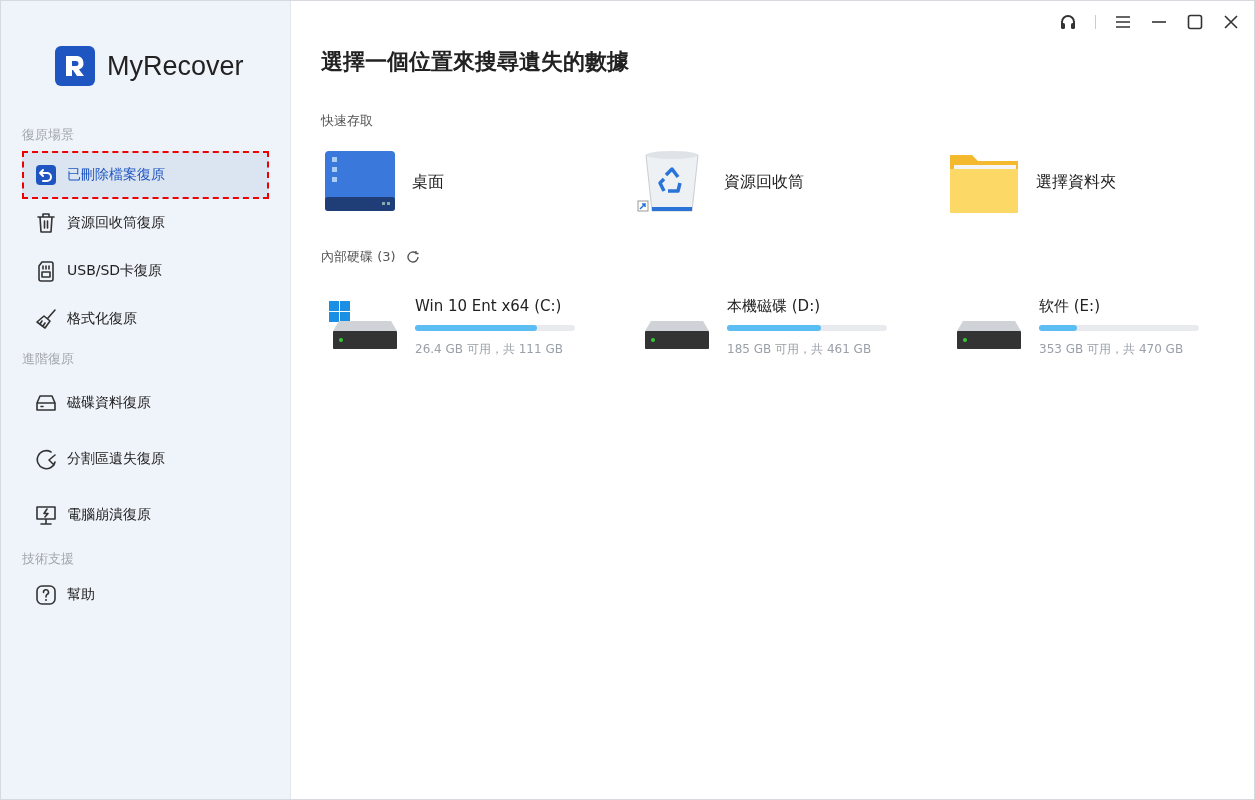 The height and width of the screenshot is (800, 1255). Describe the element at coordinates (808, 308) in the screenshot. I see `drive-name: 本機磁碟 (D:)` at that location.